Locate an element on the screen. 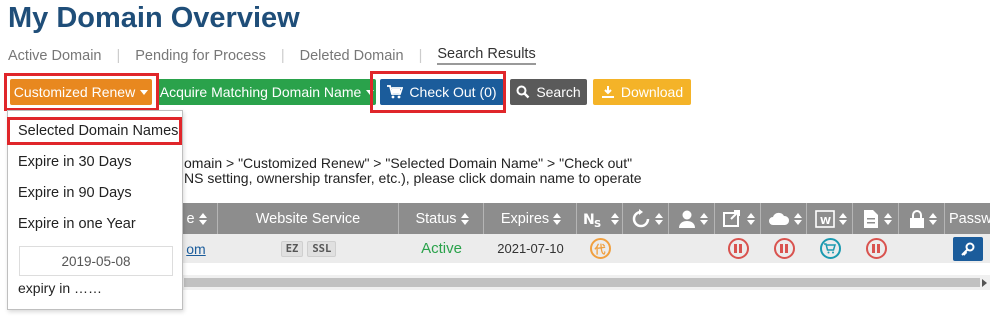 Image resolution: width=1000 pixels, height=328 pixels. tab-pending-for-process: Pending for Process is located at coordinates (200, 56).